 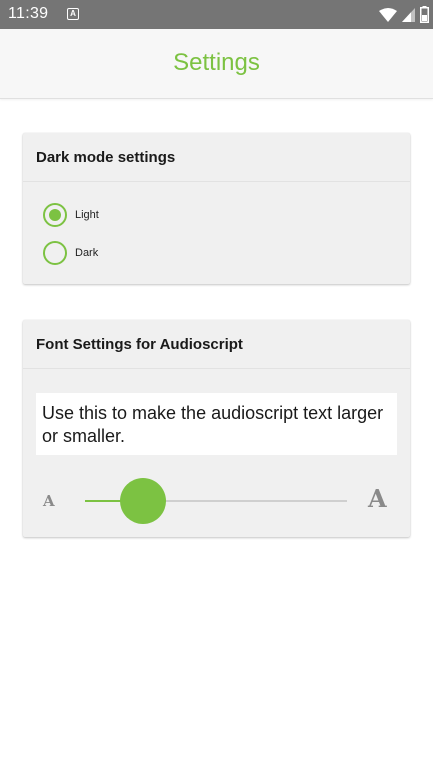 I want to click on font-size-slider-row: A A, so click(x=216, y=501).